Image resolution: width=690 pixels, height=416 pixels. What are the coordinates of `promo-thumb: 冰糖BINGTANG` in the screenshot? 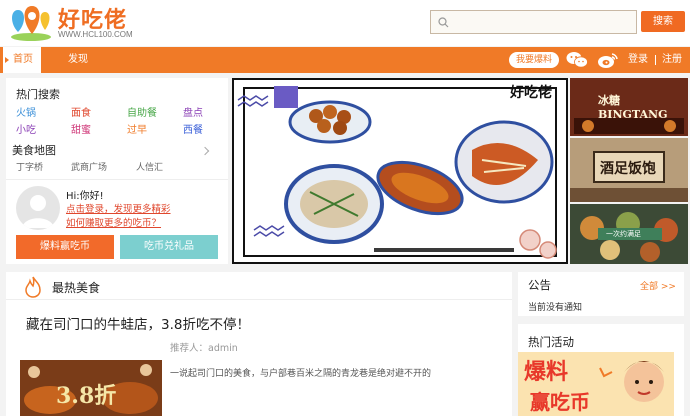 It's located at (629, 107).